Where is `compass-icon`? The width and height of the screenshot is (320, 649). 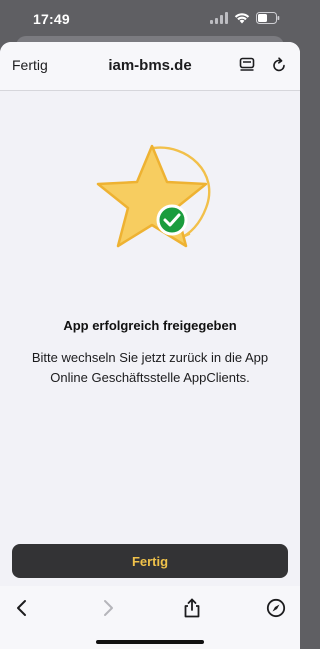
compass-icon is located at coordinates (276, 608).